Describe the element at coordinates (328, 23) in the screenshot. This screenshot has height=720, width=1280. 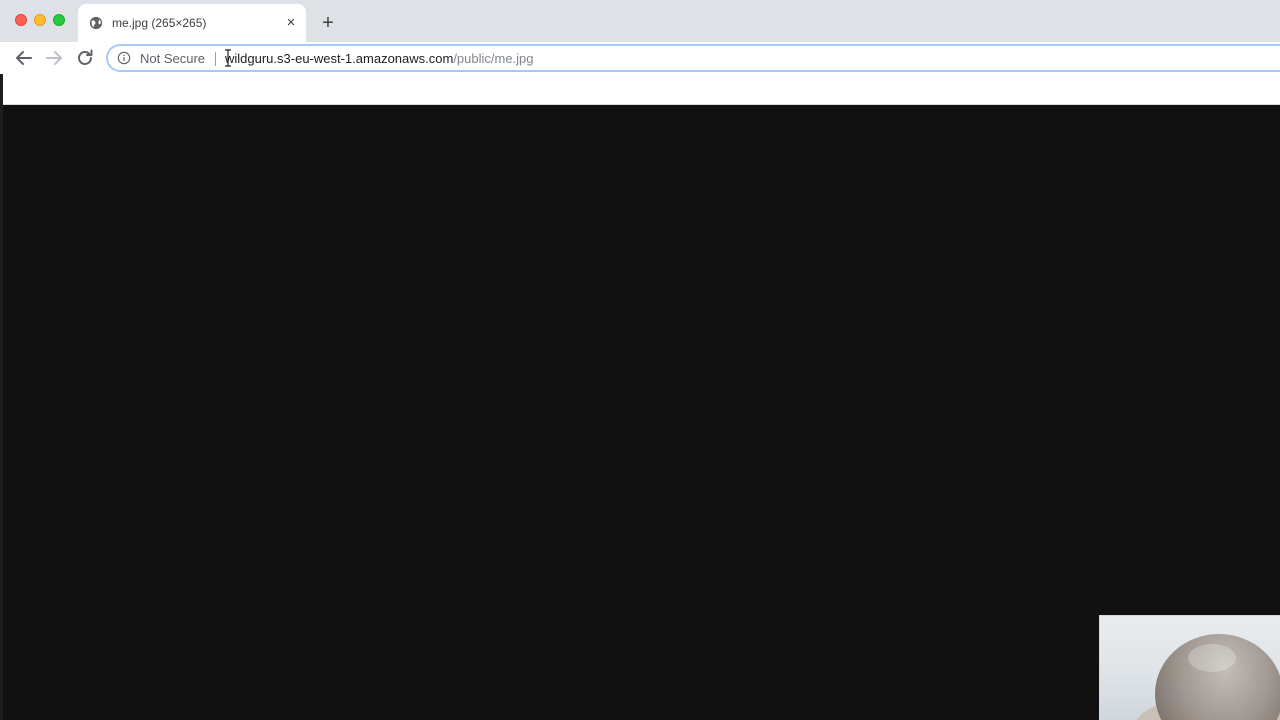
I see `new-tab-button: +` at that location.